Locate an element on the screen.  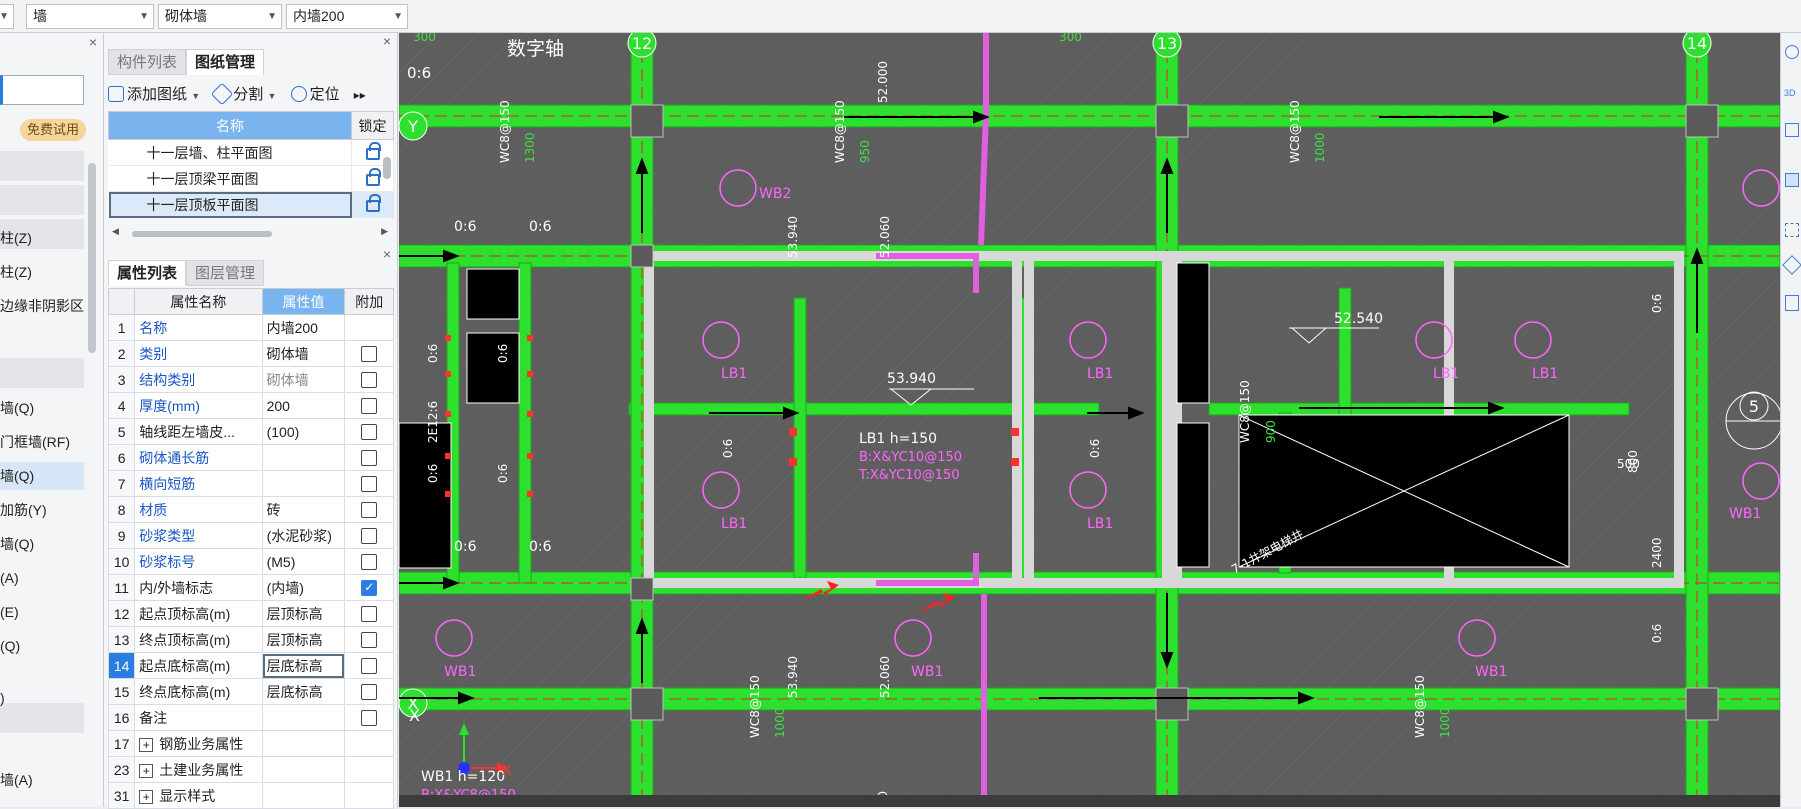
property-value: (M5) is located at coordinates (303, 561).